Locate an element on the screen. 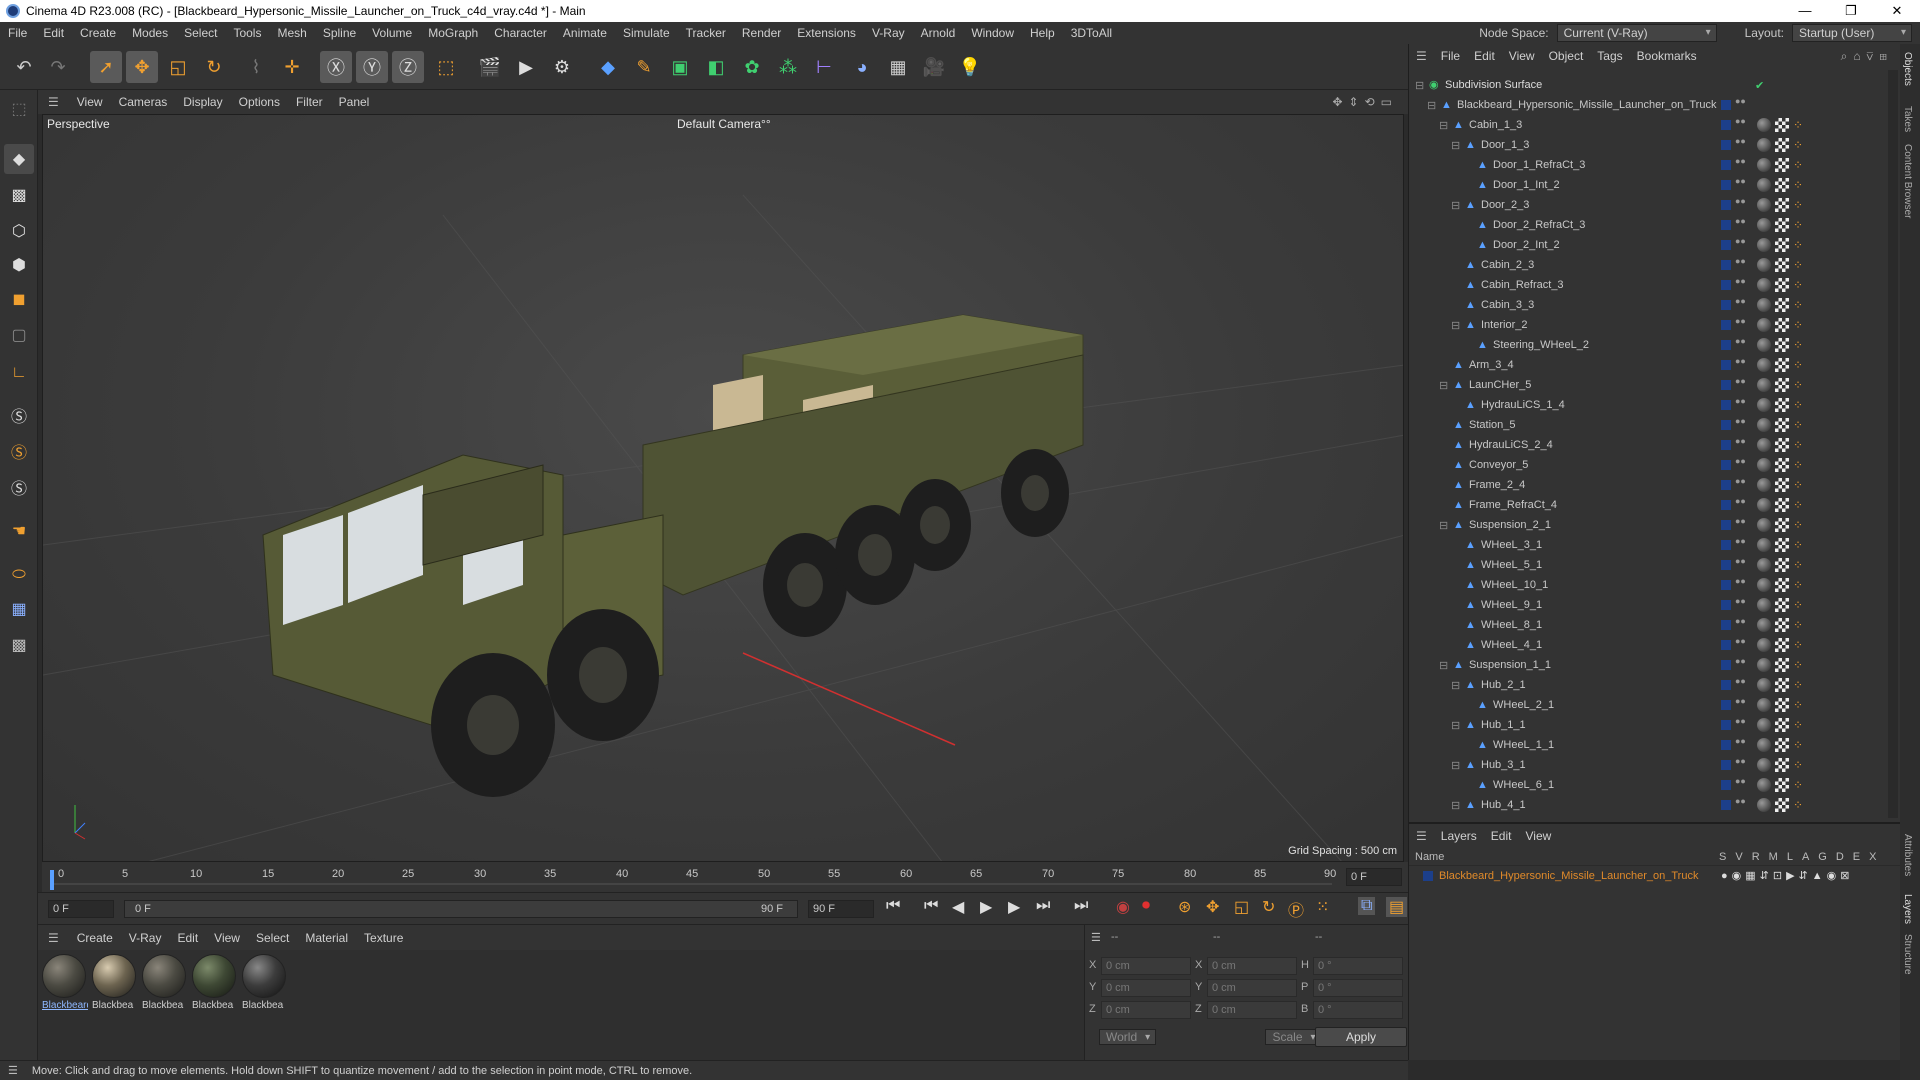 The image size is (1920, 1080). material-menu-material: Material is located at coordinates (326, 938).